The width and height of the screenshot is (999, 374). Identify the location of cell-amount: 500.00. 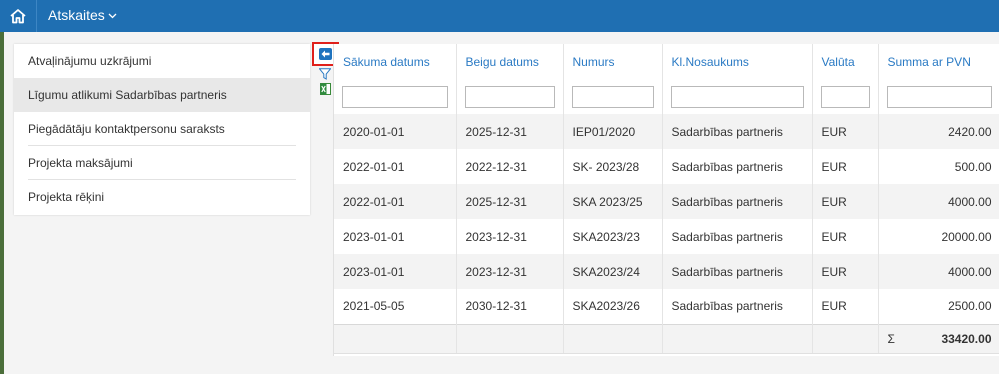
(938, 166).